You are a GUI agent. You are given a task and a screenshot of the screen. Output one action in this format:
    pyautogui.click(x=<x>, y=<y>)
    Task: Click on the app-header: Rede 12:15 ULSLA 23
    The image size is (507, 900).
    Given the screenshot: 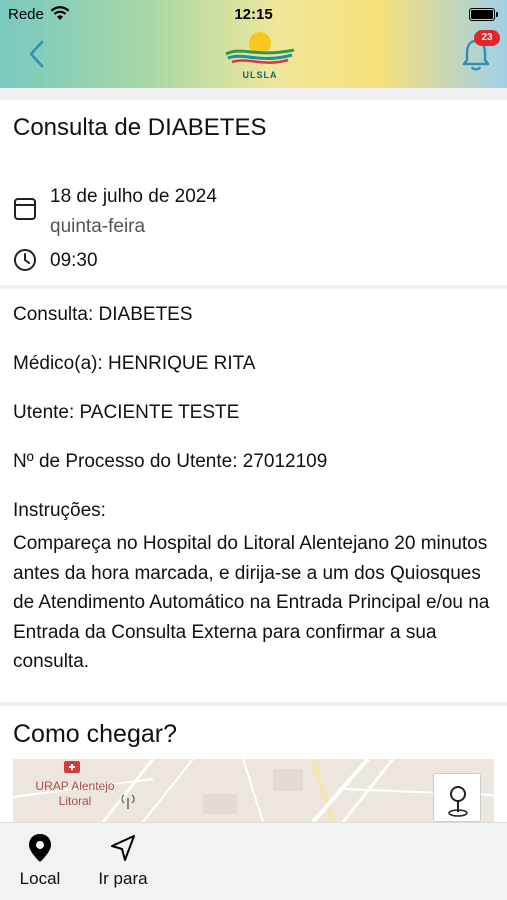 What is the action you would take?
    pyautogui.click(x=253, y=44)
    